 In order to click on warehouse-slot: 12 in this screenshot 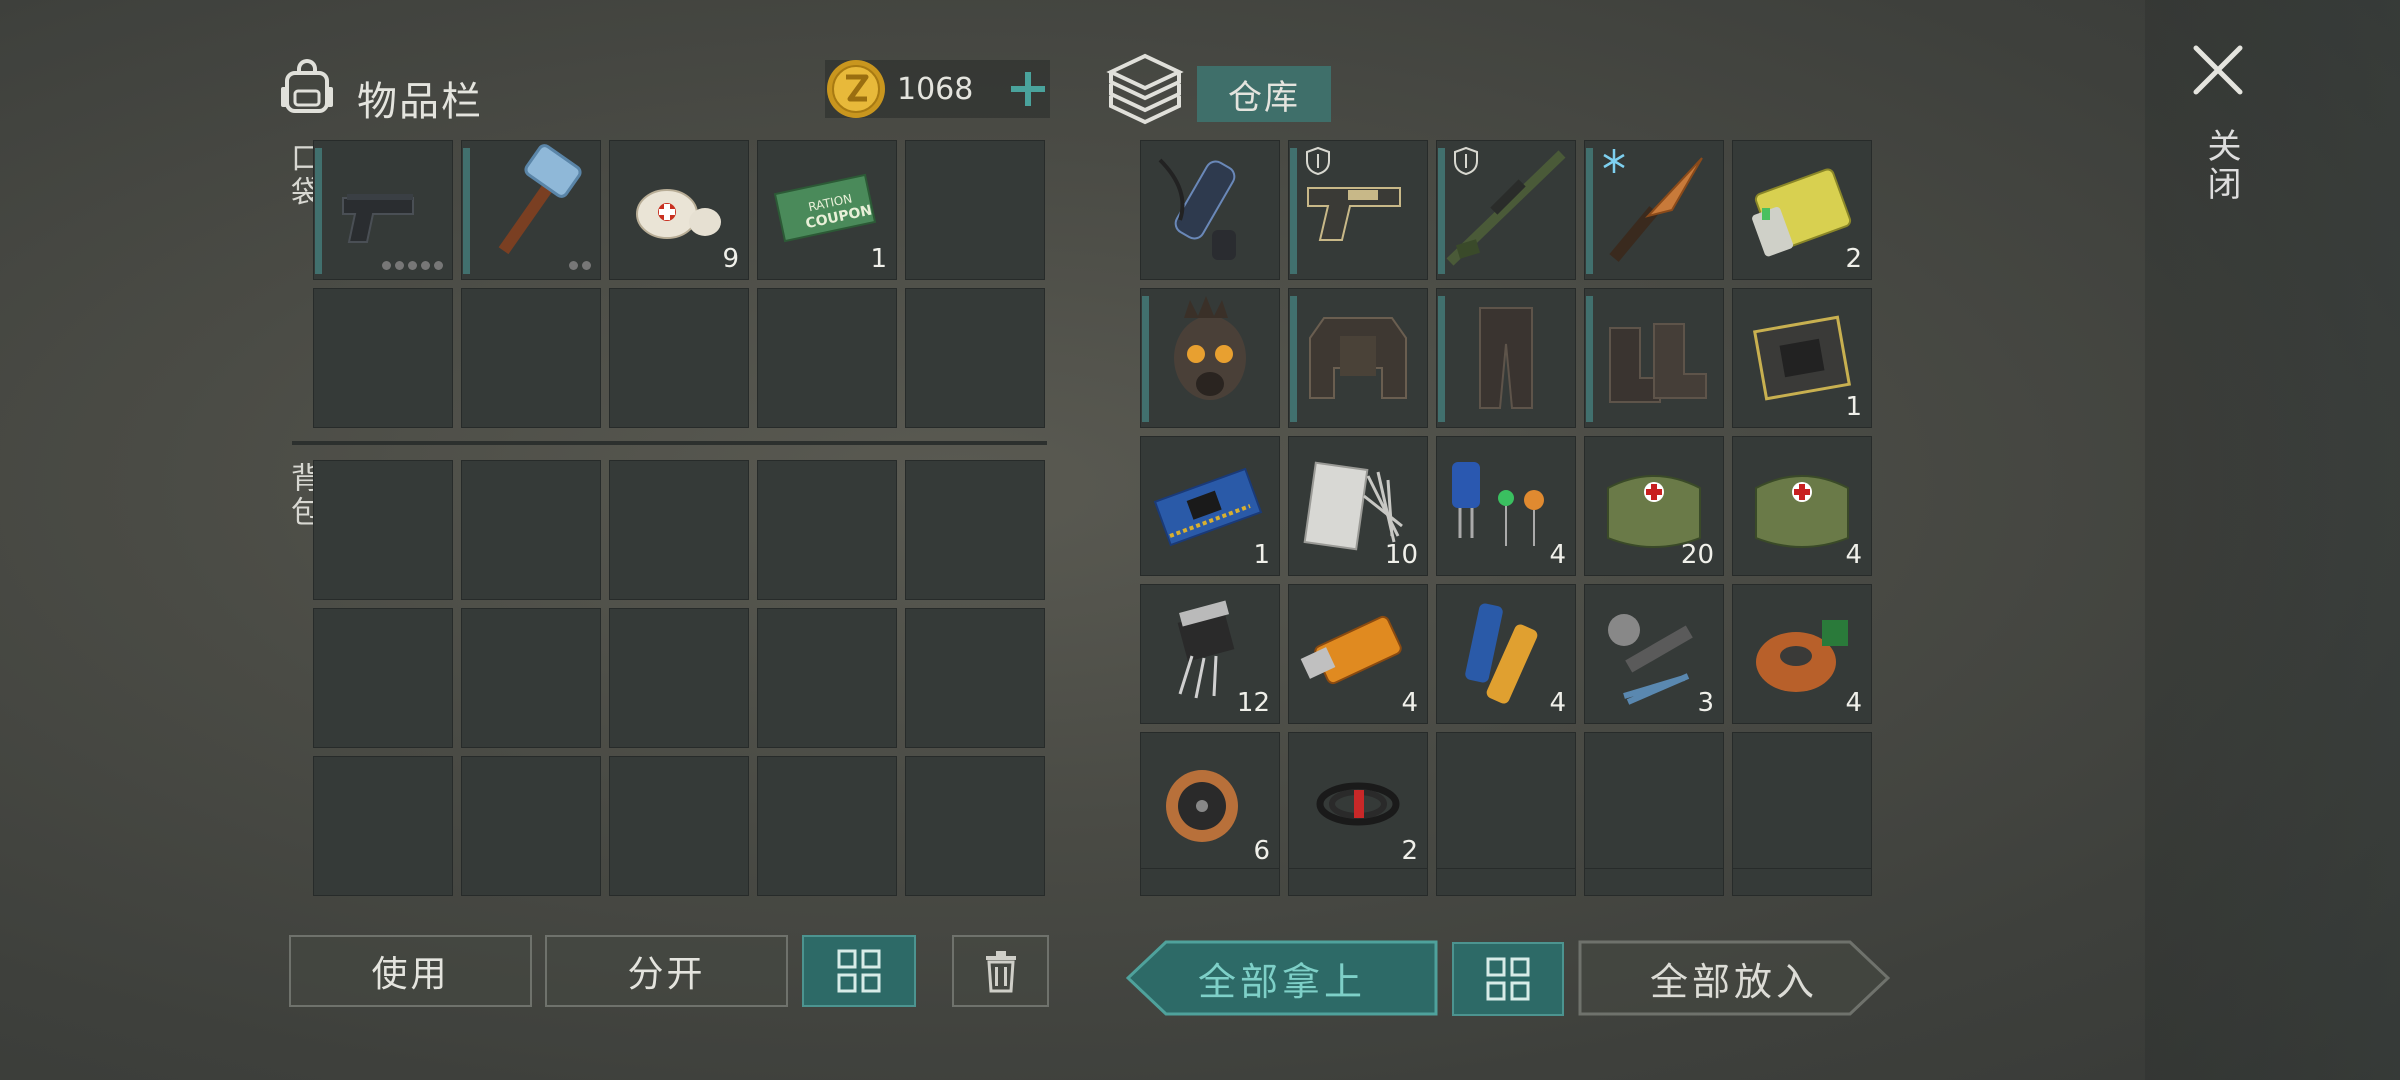, I will do `click(1210, 654)`.